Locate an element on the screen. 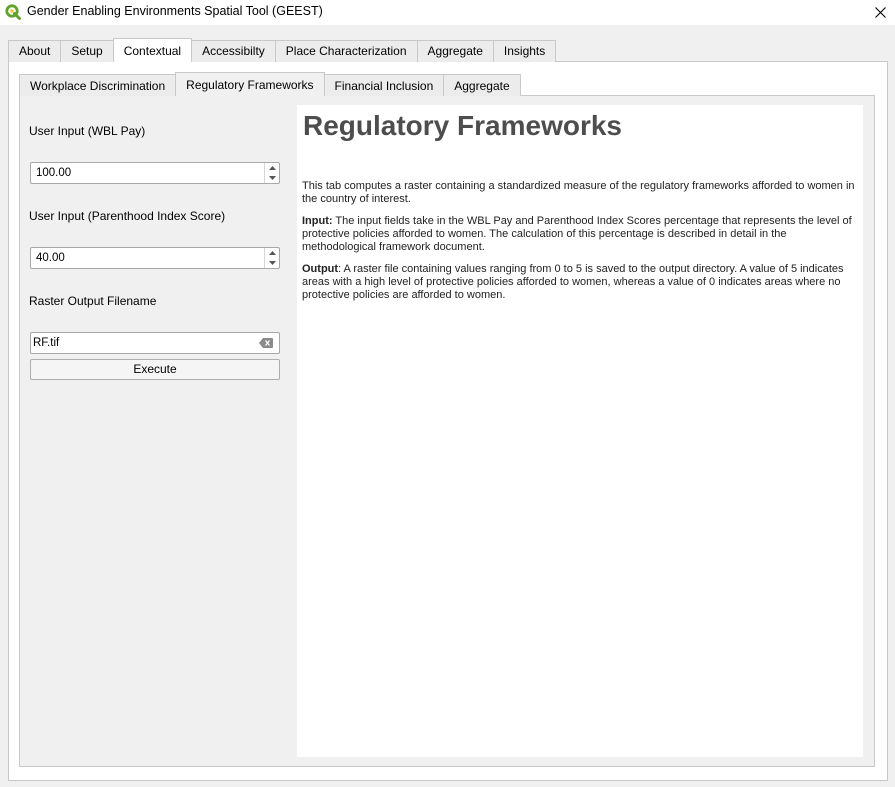 The height and width of the screenshot is (787, 895). wbl-pay-decrement-button is located at coordinates (272, 178).